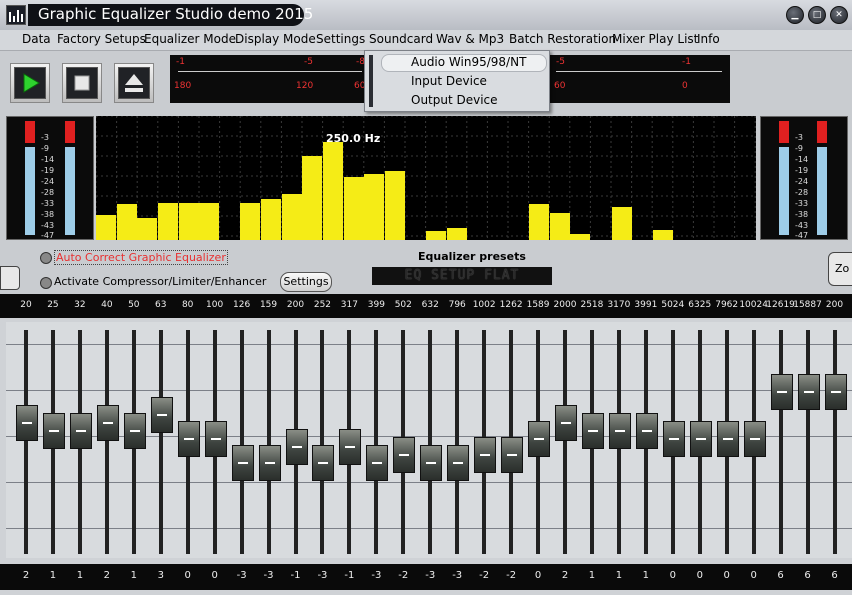 This screenshot has width=852, height=595. I want to click on gain-value: 6, so click(834, 575).